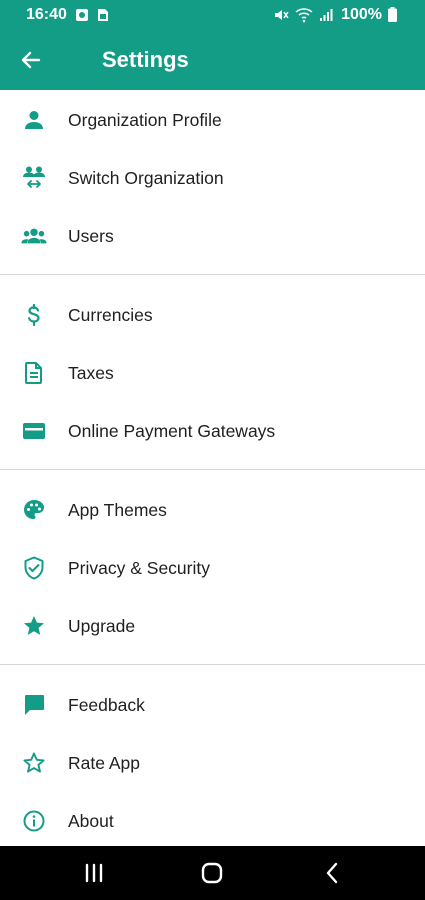 Image resolution: width=425 pixels, height=900 pixels. I want to click on settings-item-upgrade: Upgrade, so click(212, 626).